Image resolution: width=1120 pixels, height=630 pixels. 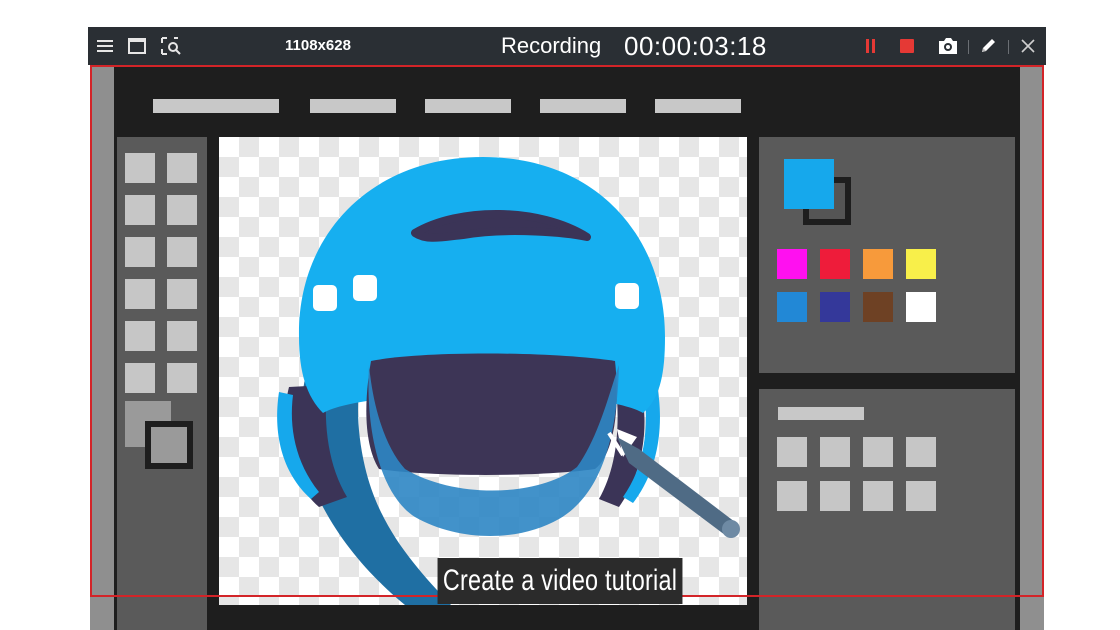 I want to click on foreground-color-chip, so click(x=169, y=445).